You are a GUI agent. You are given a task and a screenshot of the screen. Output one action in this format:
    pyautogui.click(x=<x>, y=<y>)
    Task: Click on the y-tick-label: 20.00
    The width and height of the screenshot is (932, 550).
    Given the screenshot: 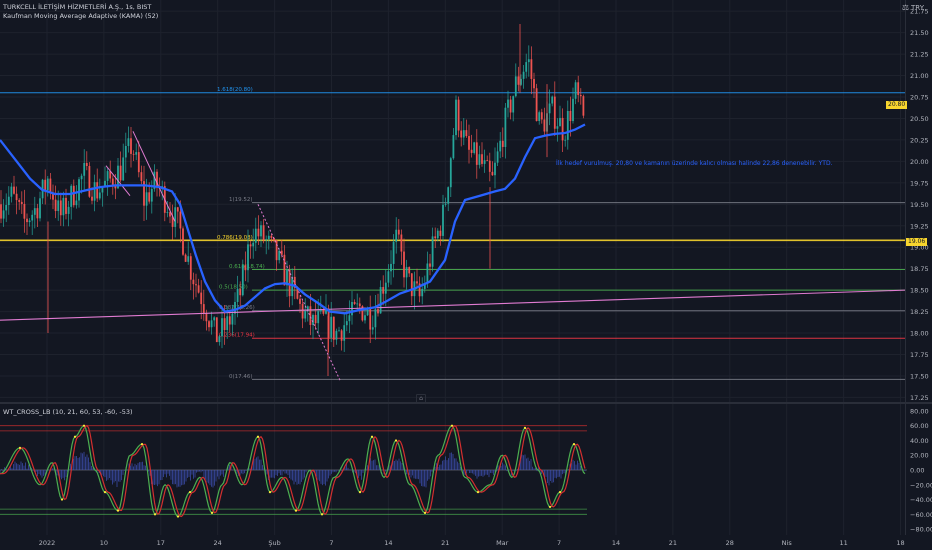 What is the action you would take?
    pyautogui.click(x=919, y=162)
    